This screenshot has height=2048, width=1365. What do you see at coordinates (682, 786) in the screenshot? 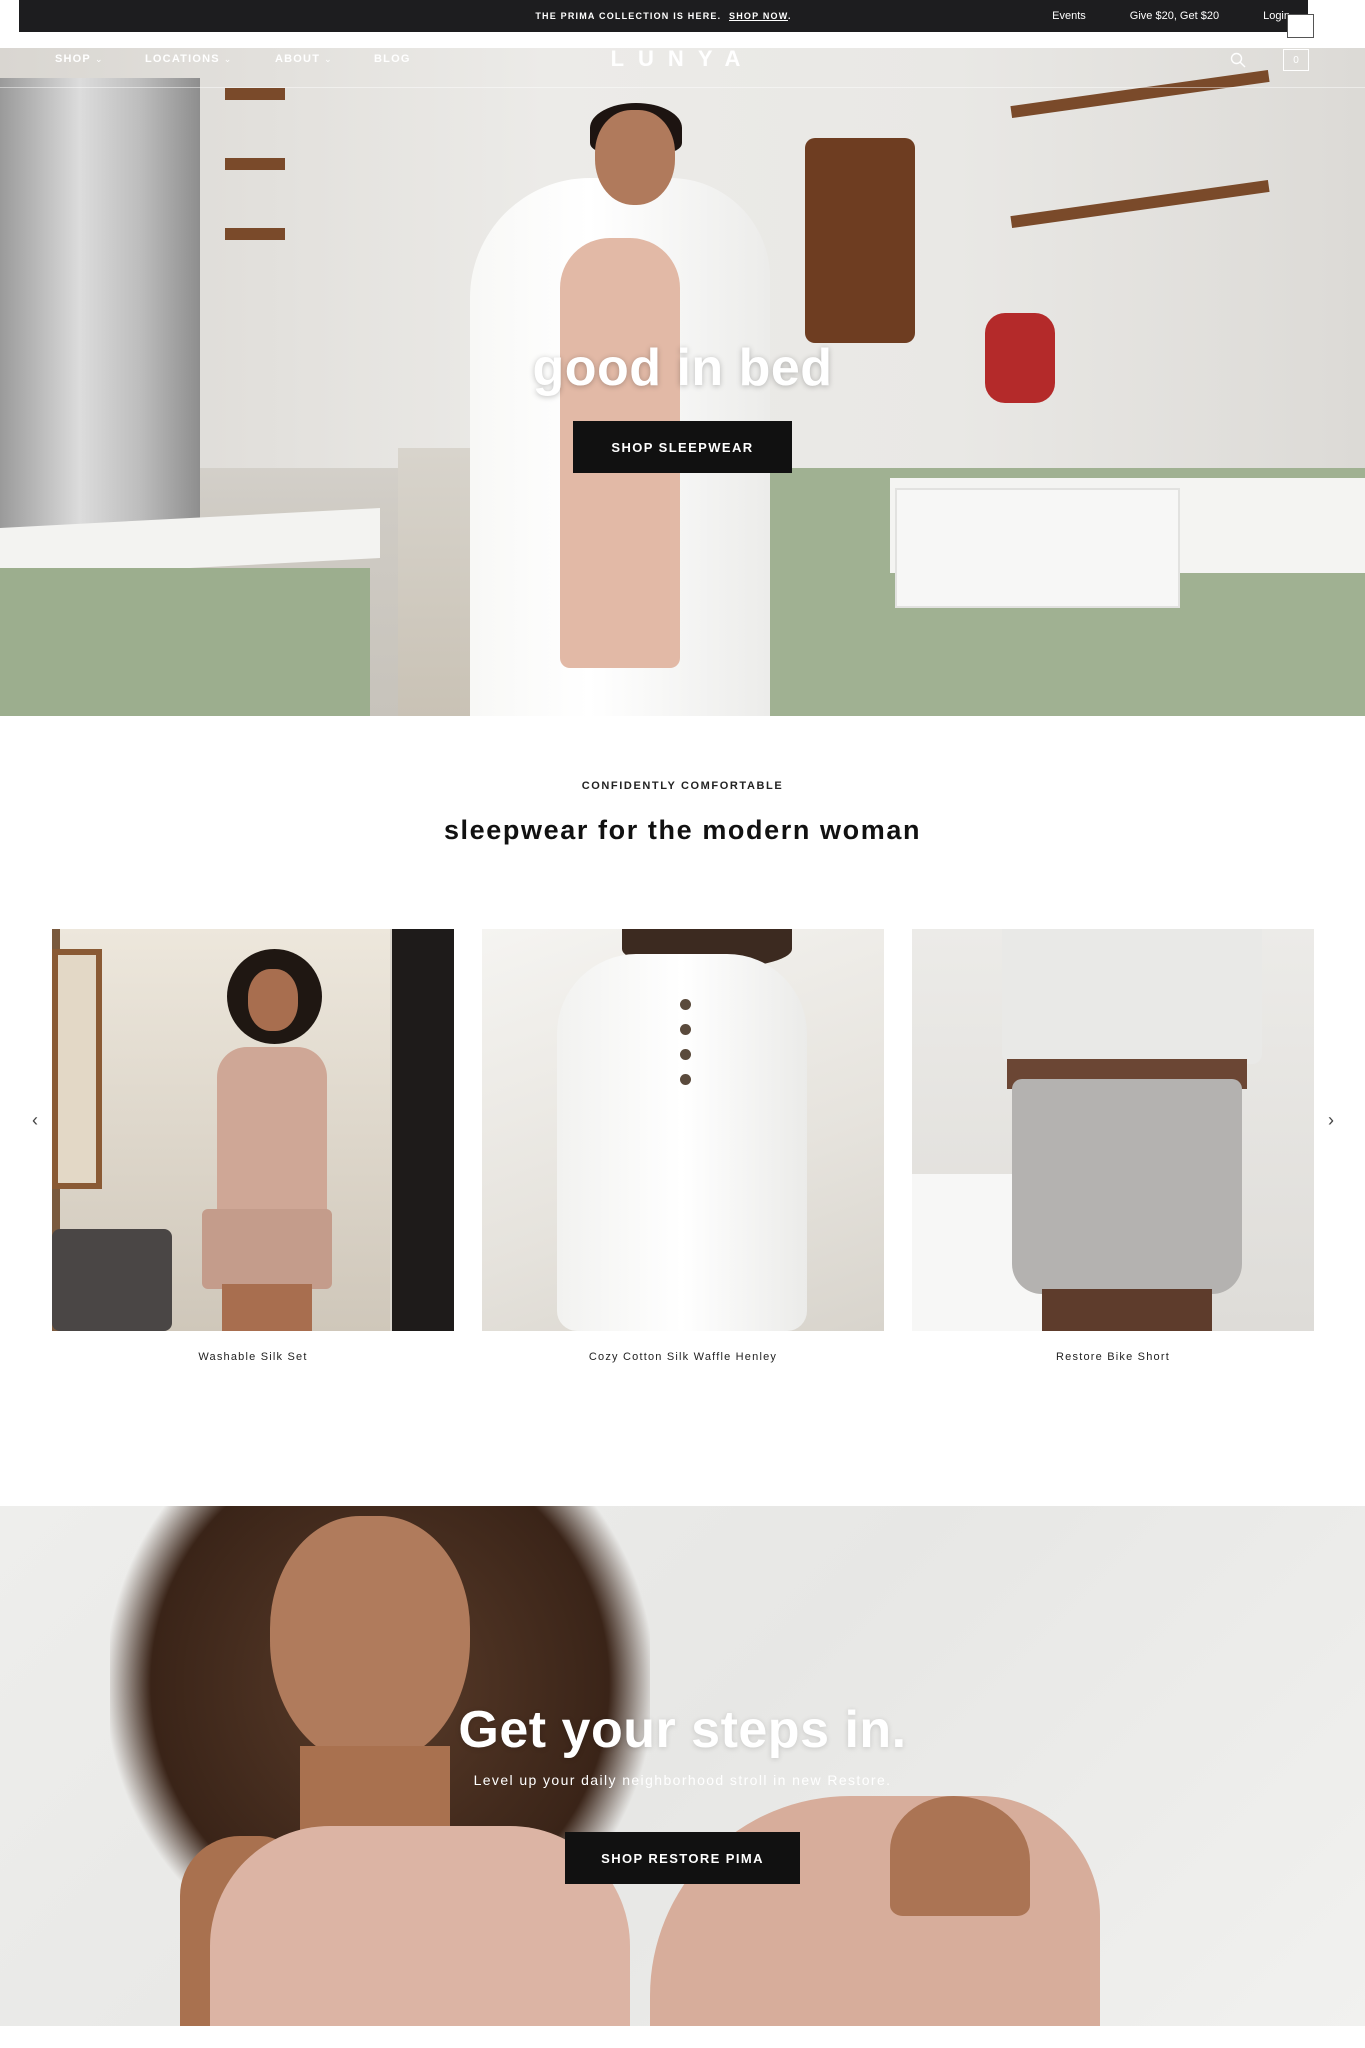
I see `section-eyebrow: CONFIDENTLY COMFORTABLE` at bounding box center [682, 786].